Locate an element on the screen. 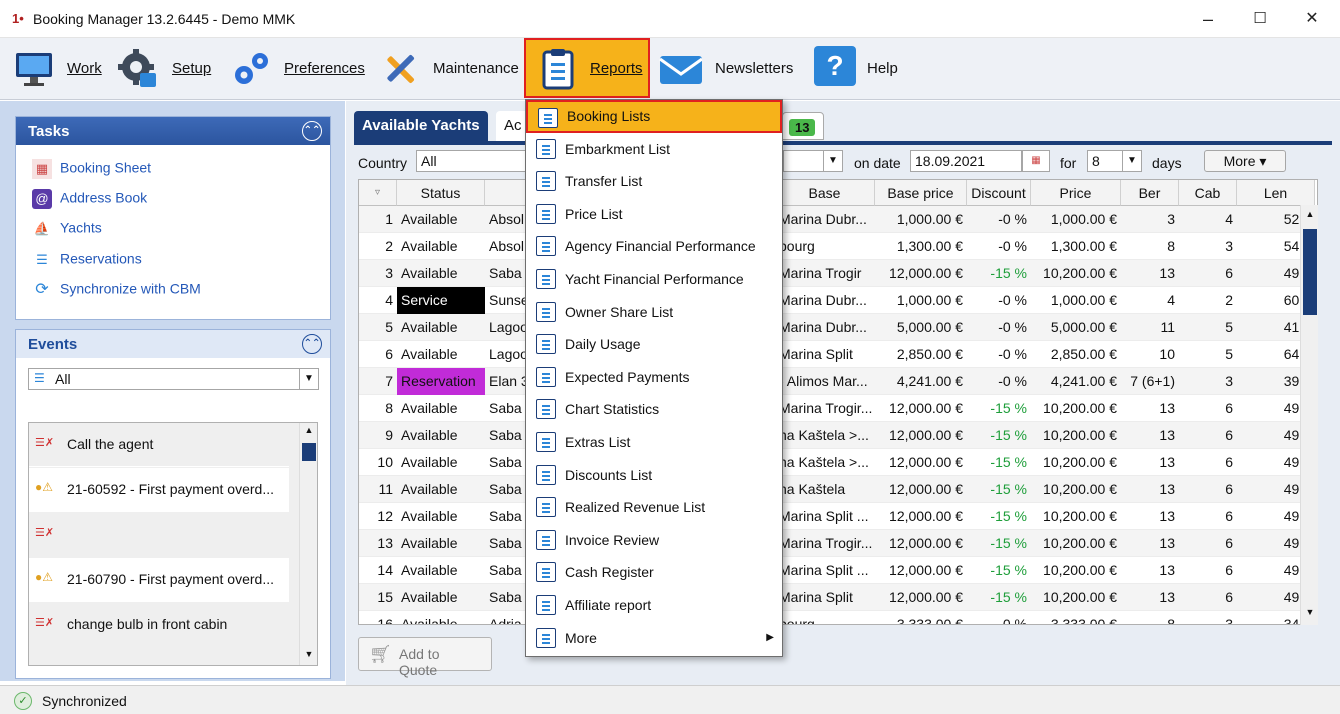  table-cell: -15 % is located at coordinates (1008, 543).